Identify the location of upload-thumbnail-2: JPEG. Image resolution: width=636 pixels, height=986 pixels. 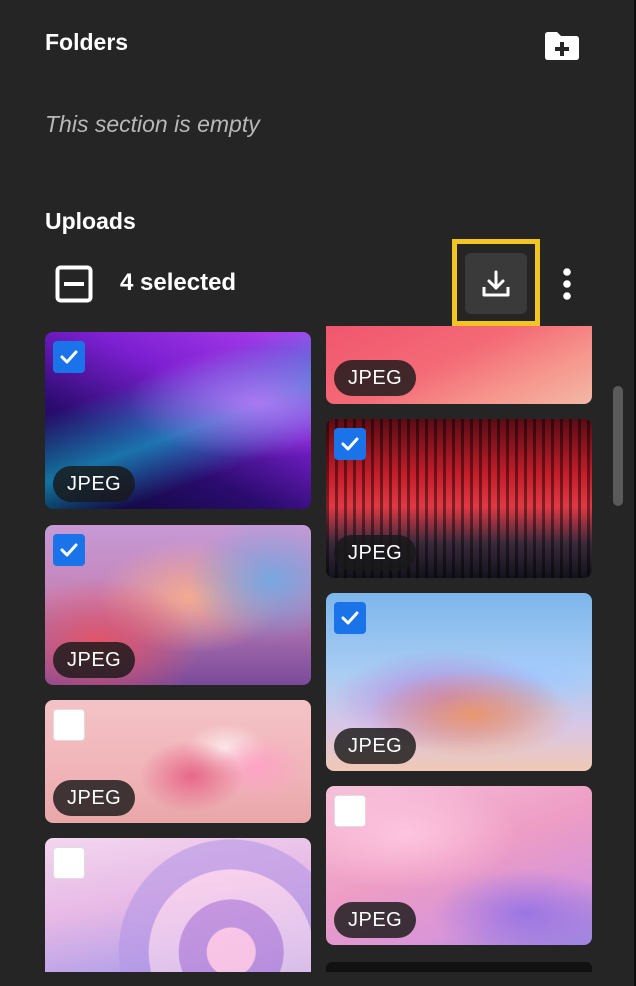
(459, 498).